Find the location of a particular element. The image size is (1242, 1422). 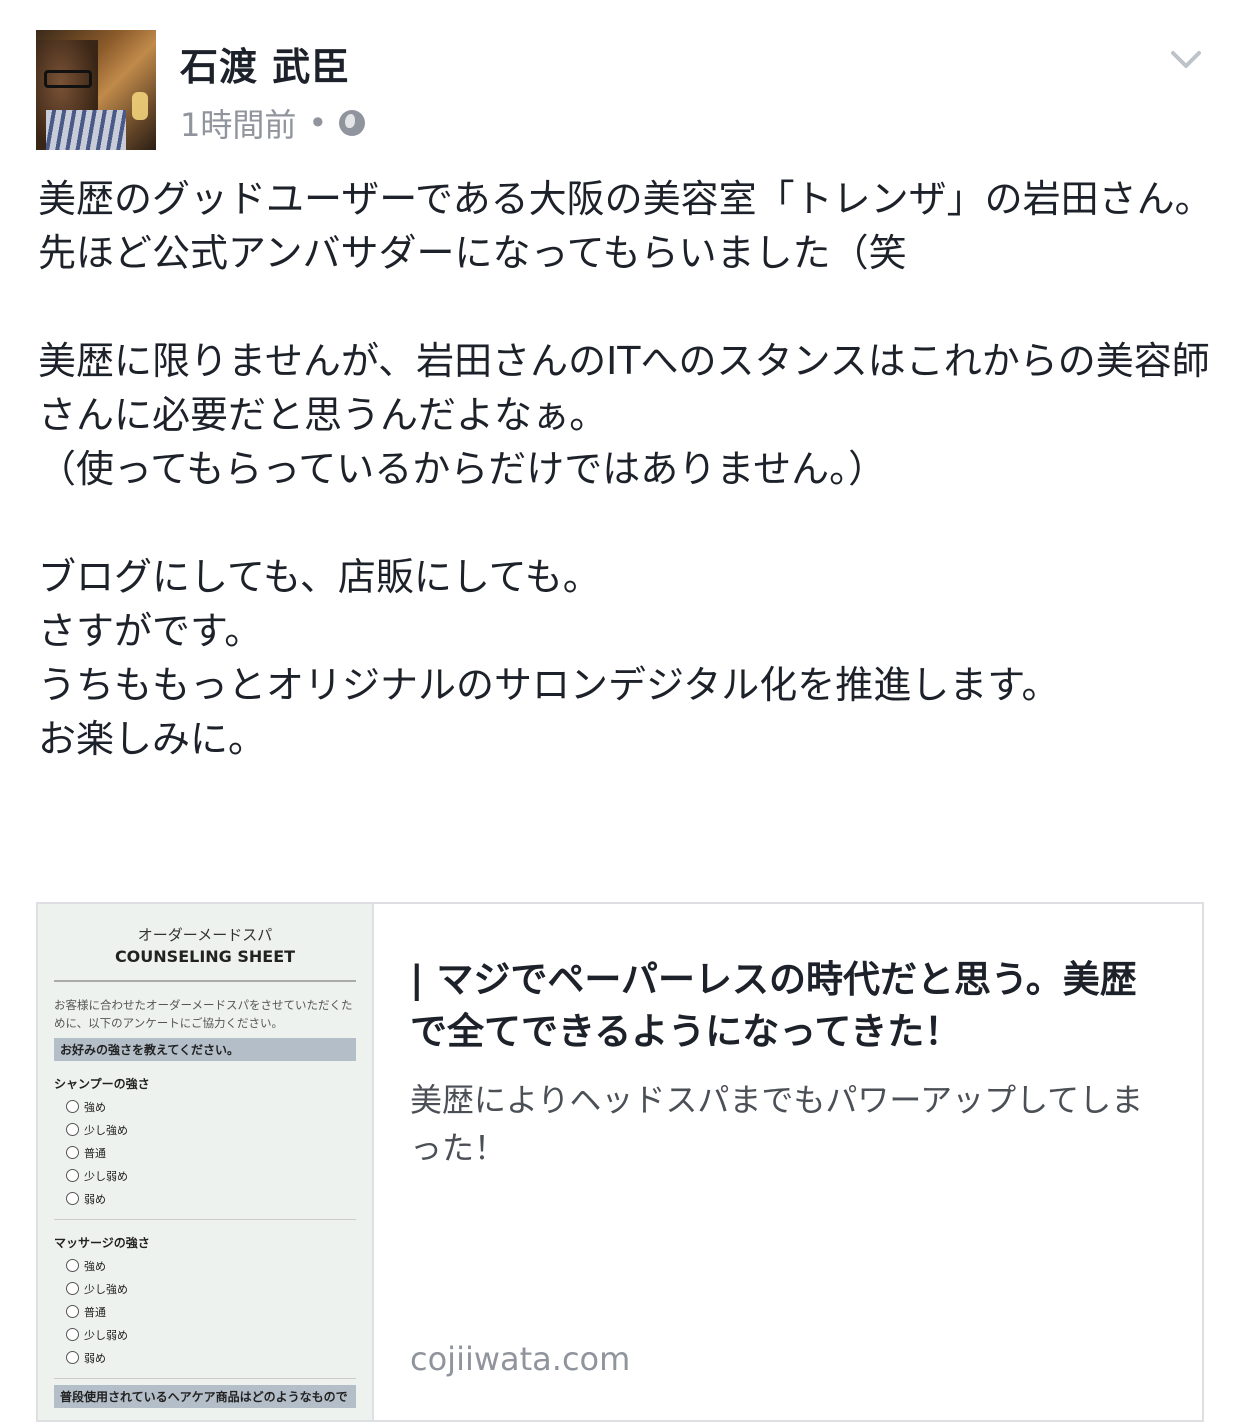

link-description: 美歴によりヘッドスパまでもパワーアップしてしまった！ is located at coordinates (777, 1124).